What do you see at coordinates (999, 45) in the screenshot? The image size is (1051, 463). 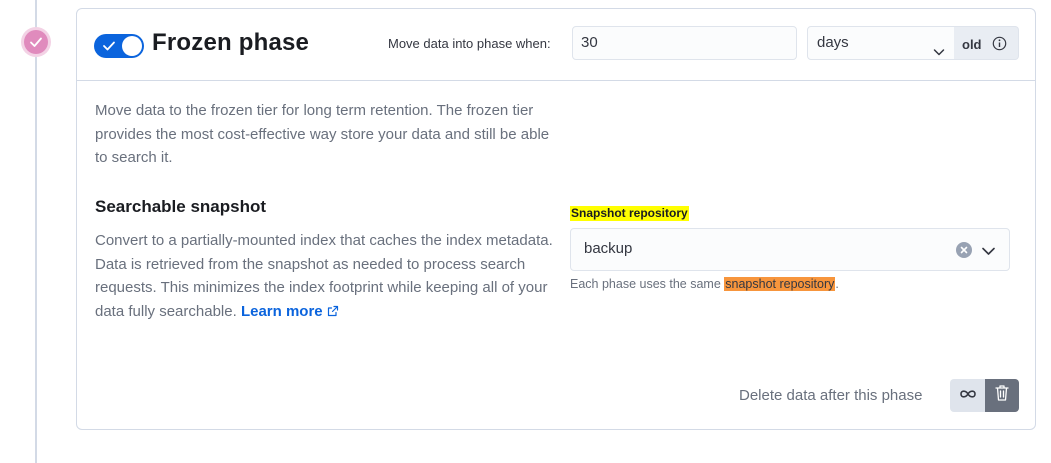 I see `info-icon` at bounding box center [999, 45].